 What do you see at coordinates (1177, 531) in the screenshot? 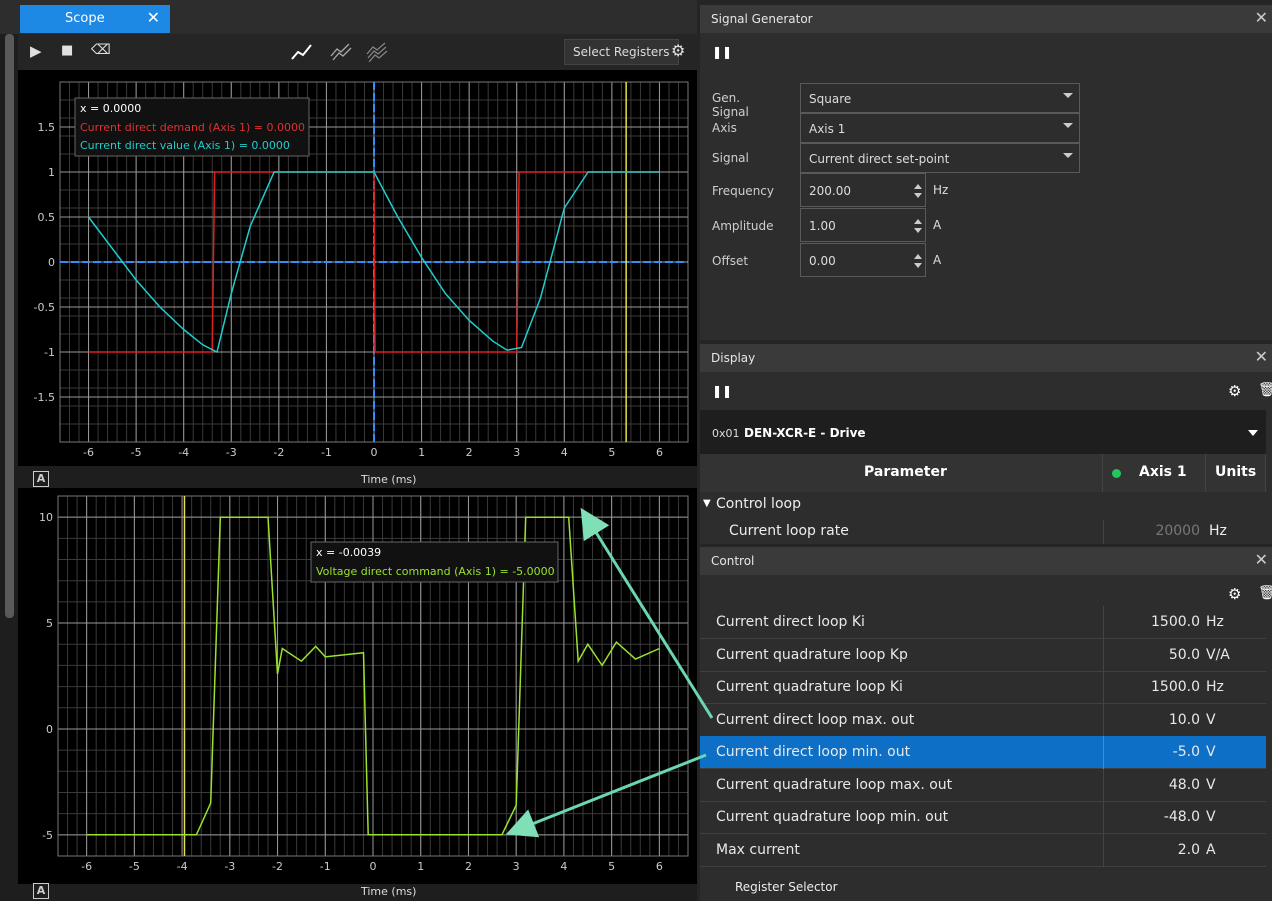
I see `parameter-value: 20000` at bounding box center [1177, 531].